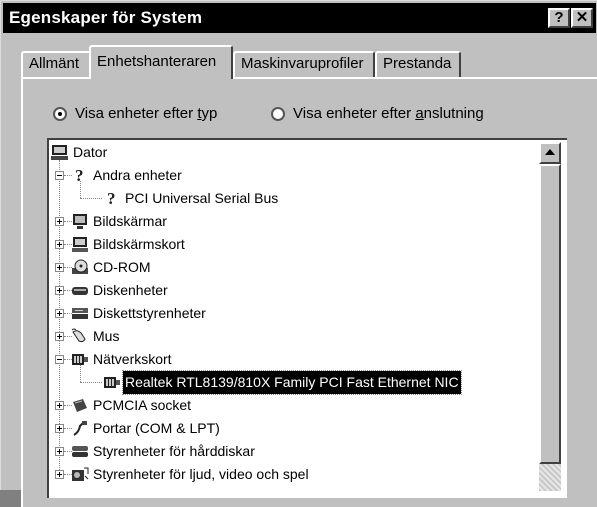 The width and height of the screenshot is (597, 507). Describe the element at coordinates (156, 428) in the screenshot. I see `tree-item-label: Portar (COM & LPT)` at that location.